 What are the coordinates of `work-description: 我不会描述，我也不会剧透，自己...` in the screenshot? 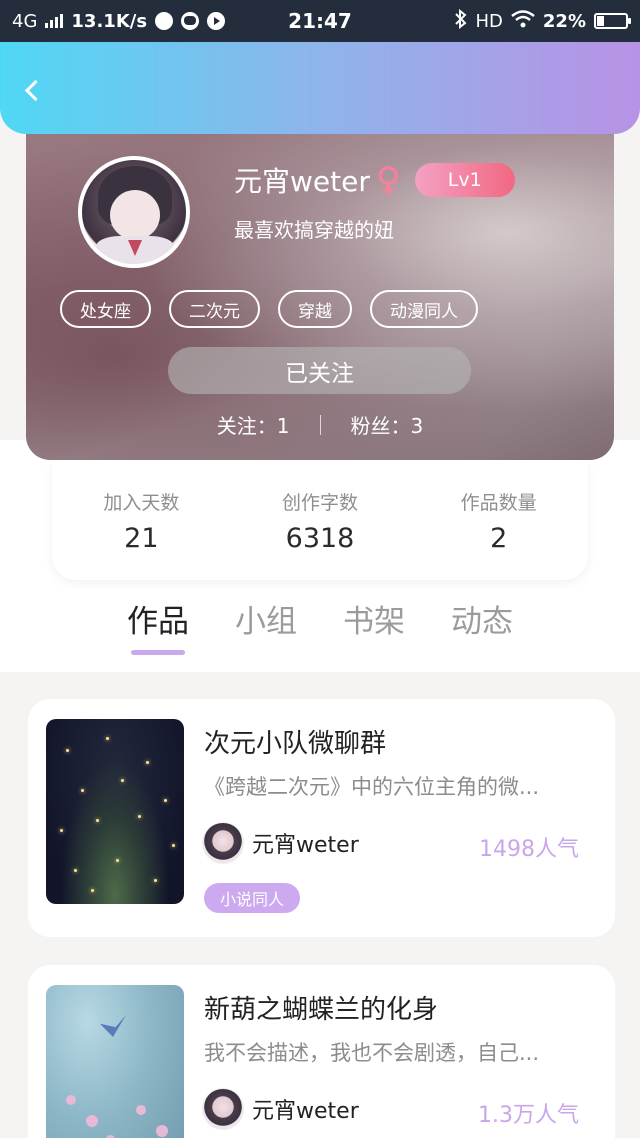 It's located at (372, 1053).